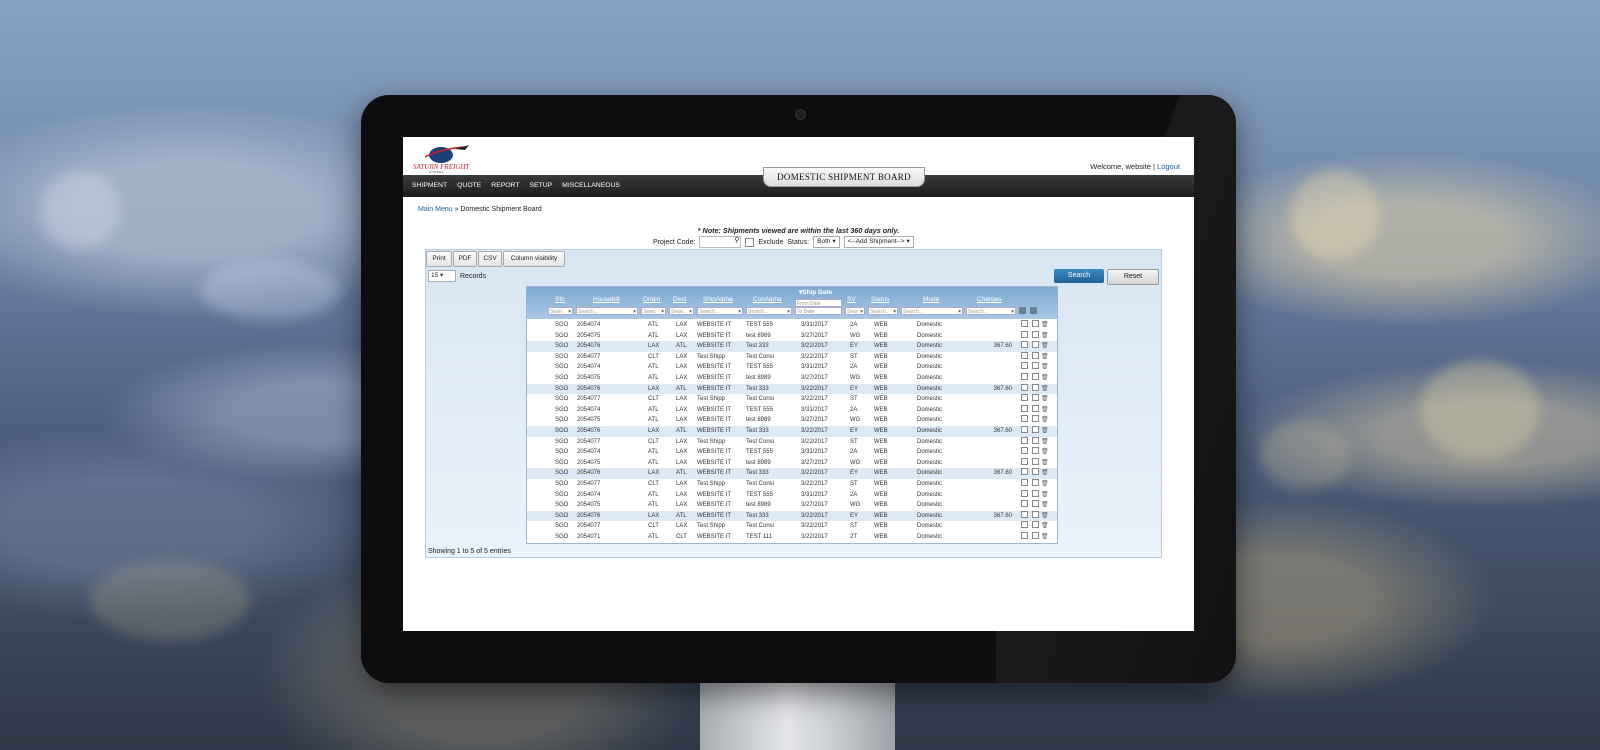 The width and height of the screenshot is (1600, 750). What do you see at coordinates (720, 311) in the screenshot?
I see `shipalpha-filter-input: Search... ×` at bounding box center [720, 311].